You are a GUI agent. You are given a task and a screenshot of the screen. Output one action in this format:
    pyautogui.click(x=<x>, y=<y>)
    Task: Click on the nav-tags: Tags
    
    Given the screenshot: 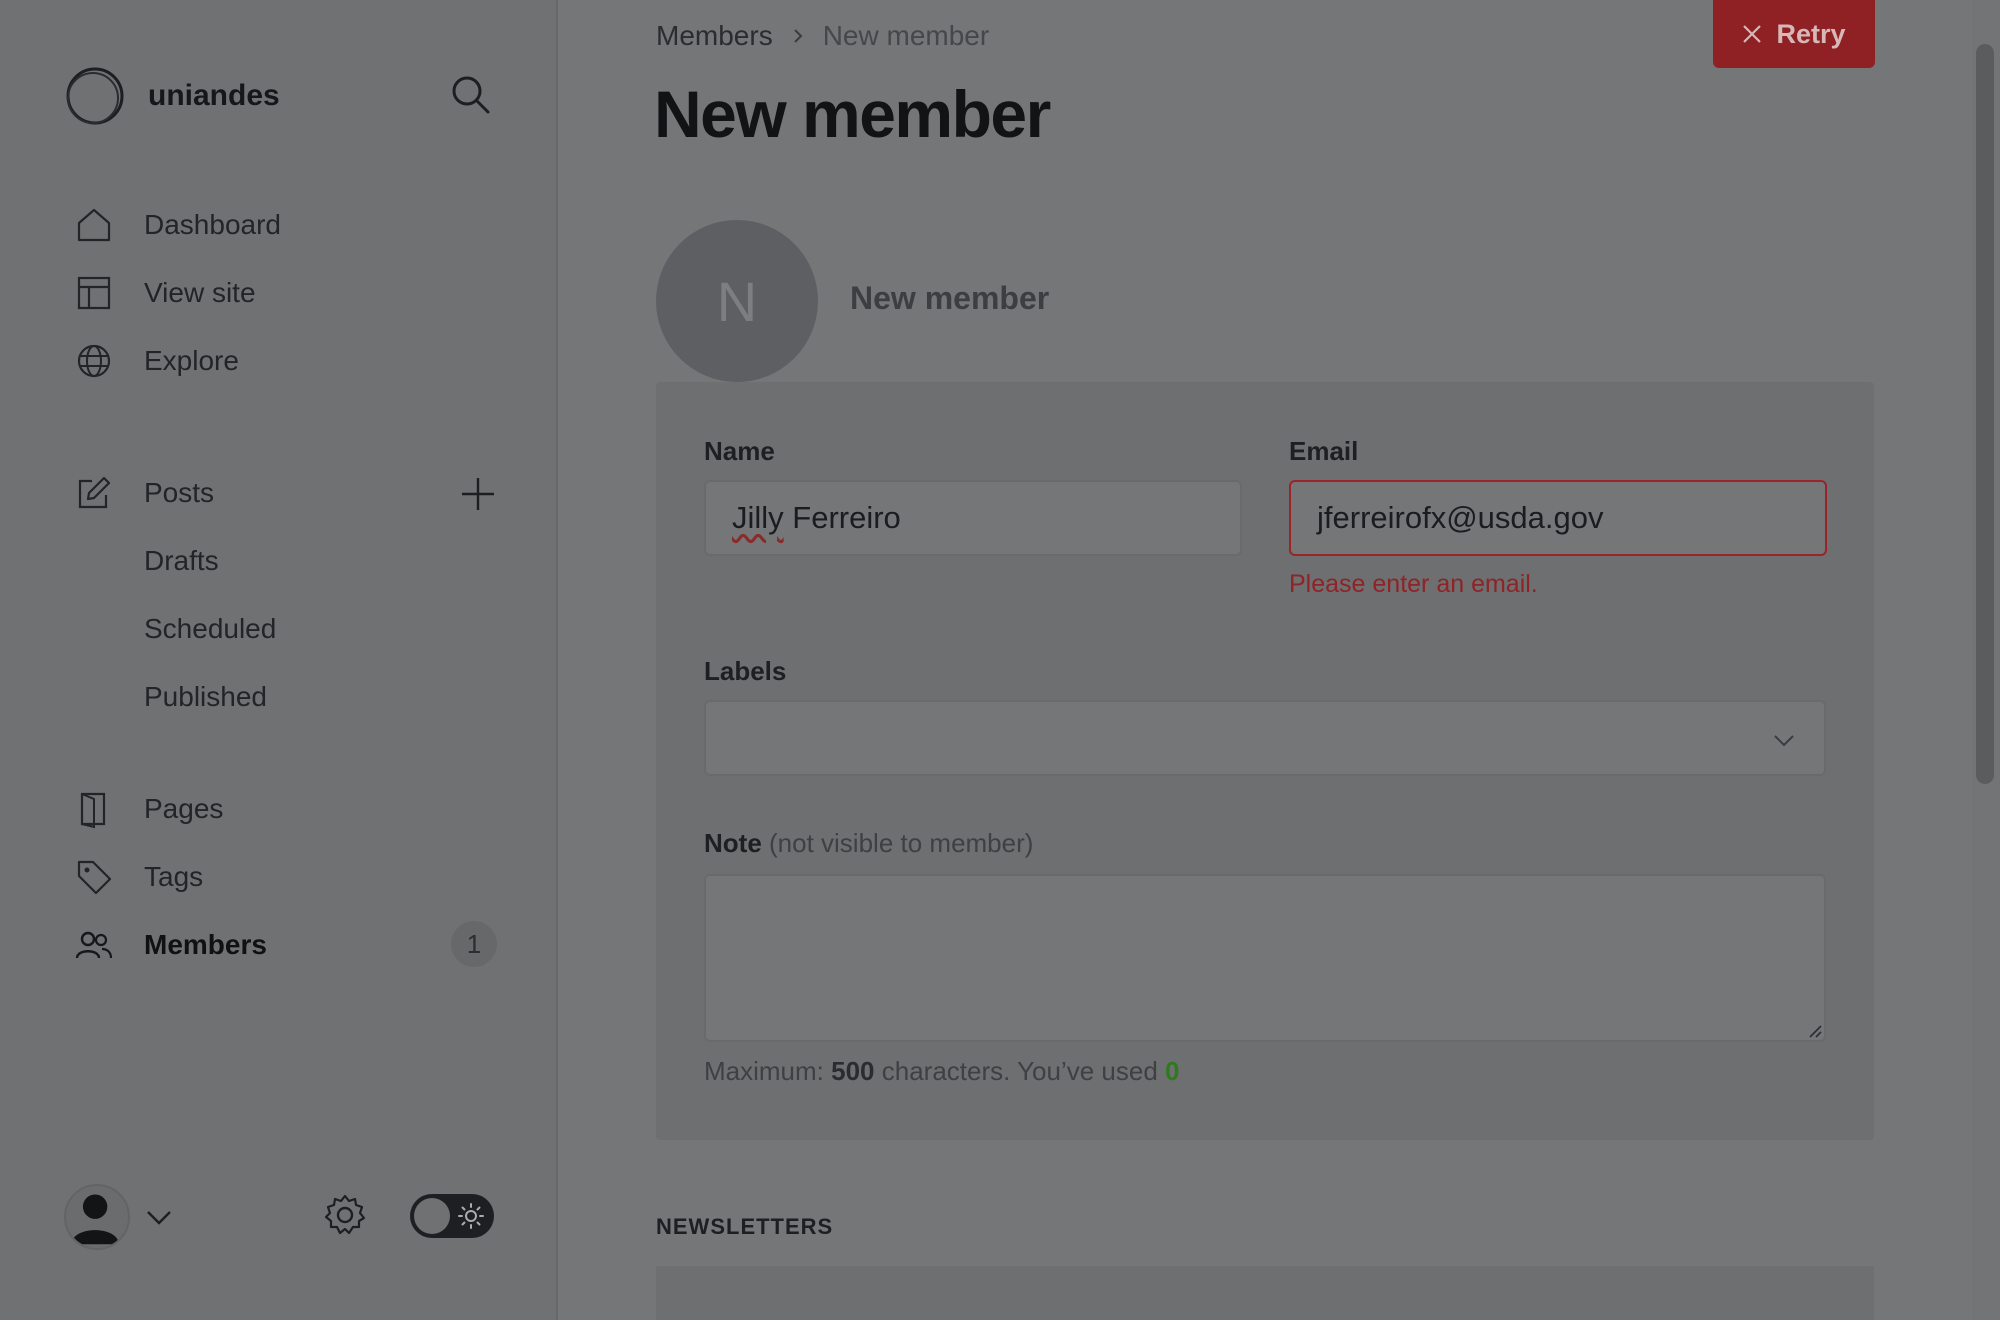 What is the action you would take?
    pyautogui.click(x=138, y=877)
    